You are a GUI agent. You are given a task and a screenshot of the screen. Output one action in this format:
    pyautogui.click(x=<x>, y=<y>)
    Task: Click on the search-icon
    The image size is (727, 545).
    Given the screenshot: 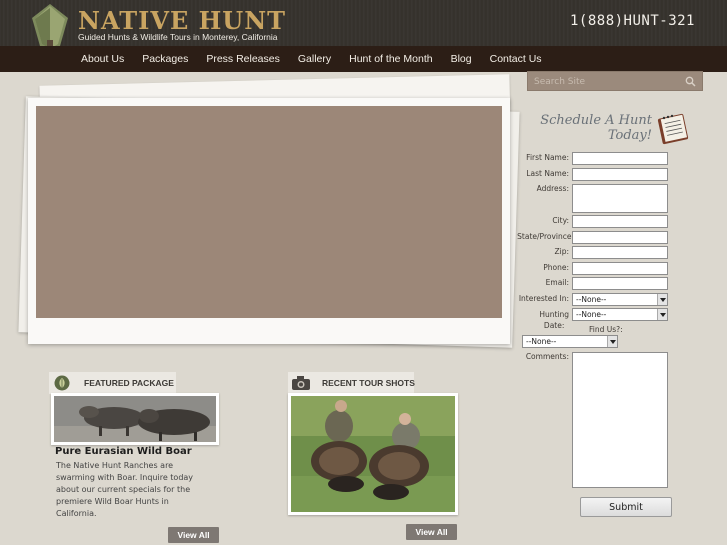 What is the action you would take?
    pyautogui.click(x=690, y=81)
    